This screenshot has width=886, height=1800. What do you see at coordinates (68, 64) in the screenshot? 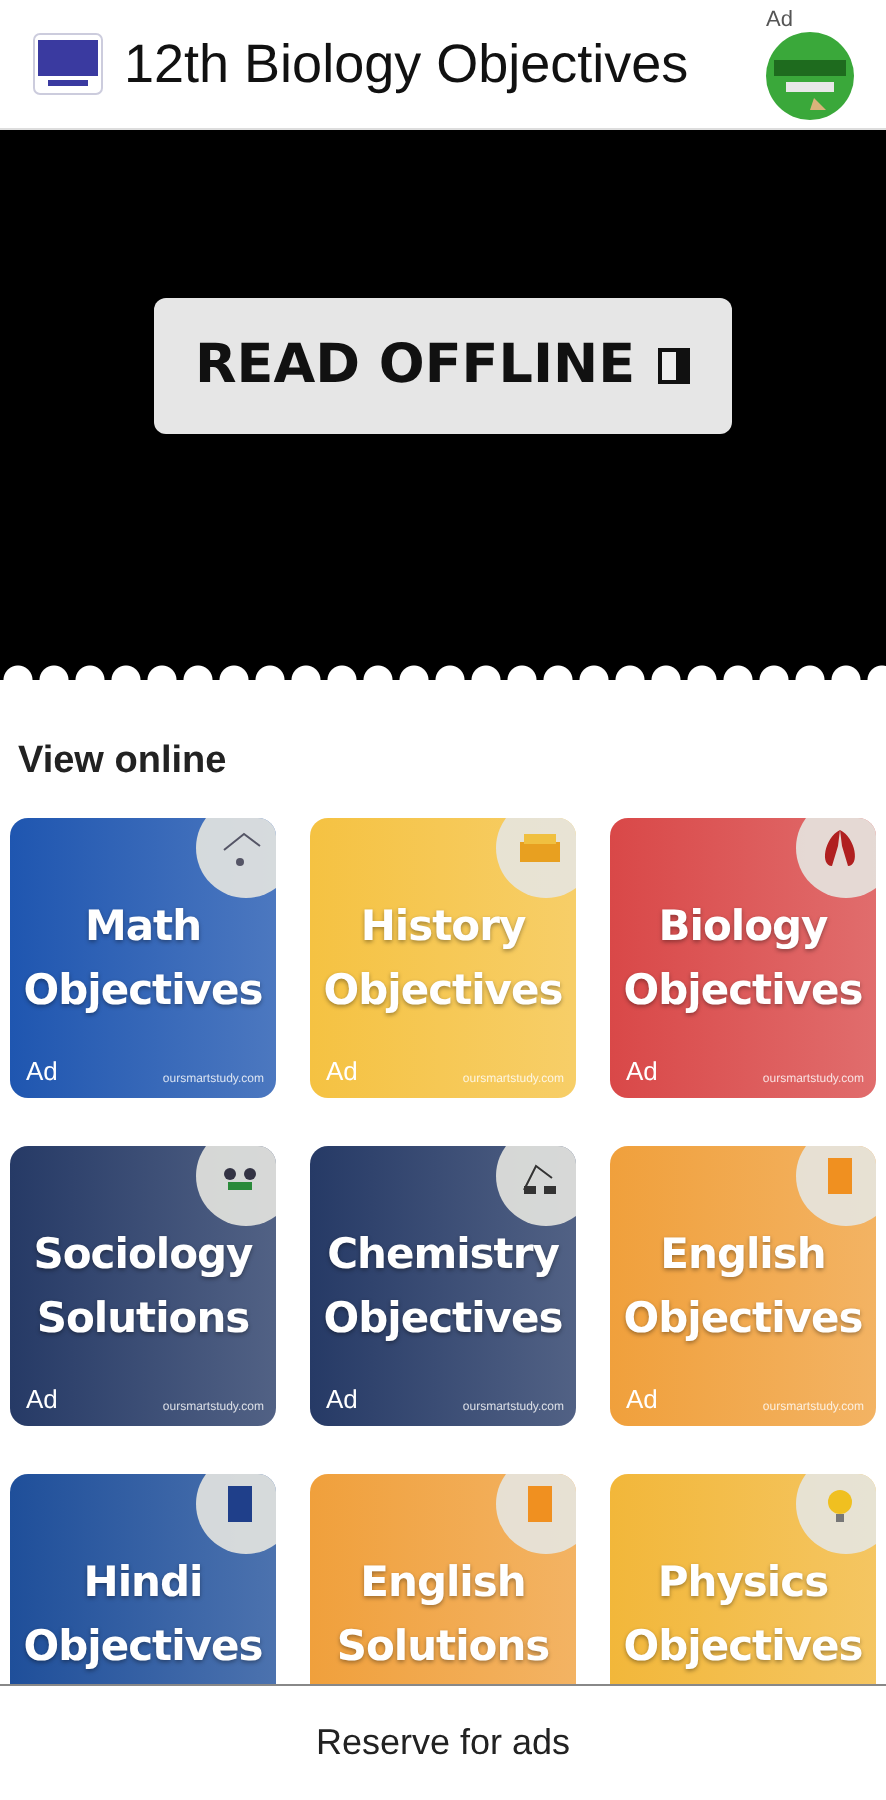
I see `app-logo-icon` at bounding box center [68, 64].